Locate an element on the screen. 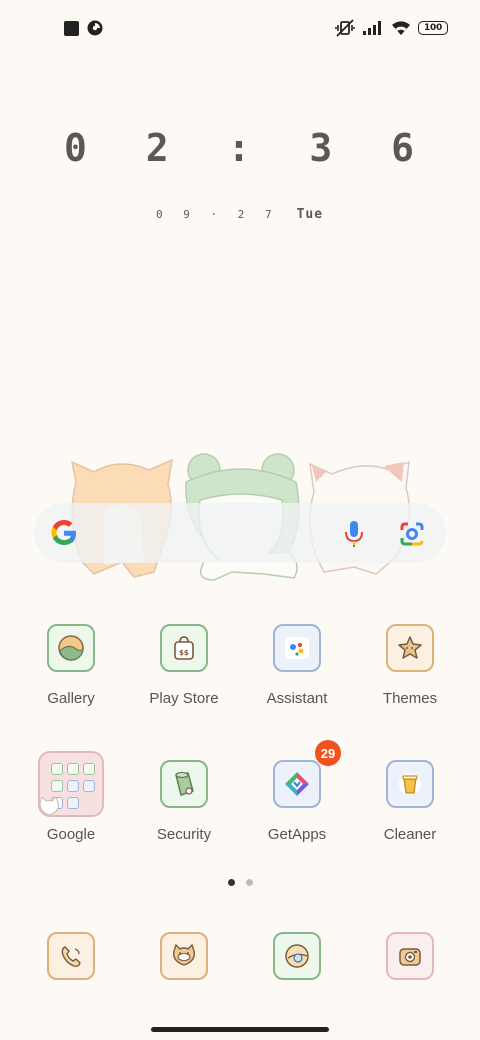 This screenshot has width=480, height=1040. notification-badge: 29 is located at coordinates (328, 753).